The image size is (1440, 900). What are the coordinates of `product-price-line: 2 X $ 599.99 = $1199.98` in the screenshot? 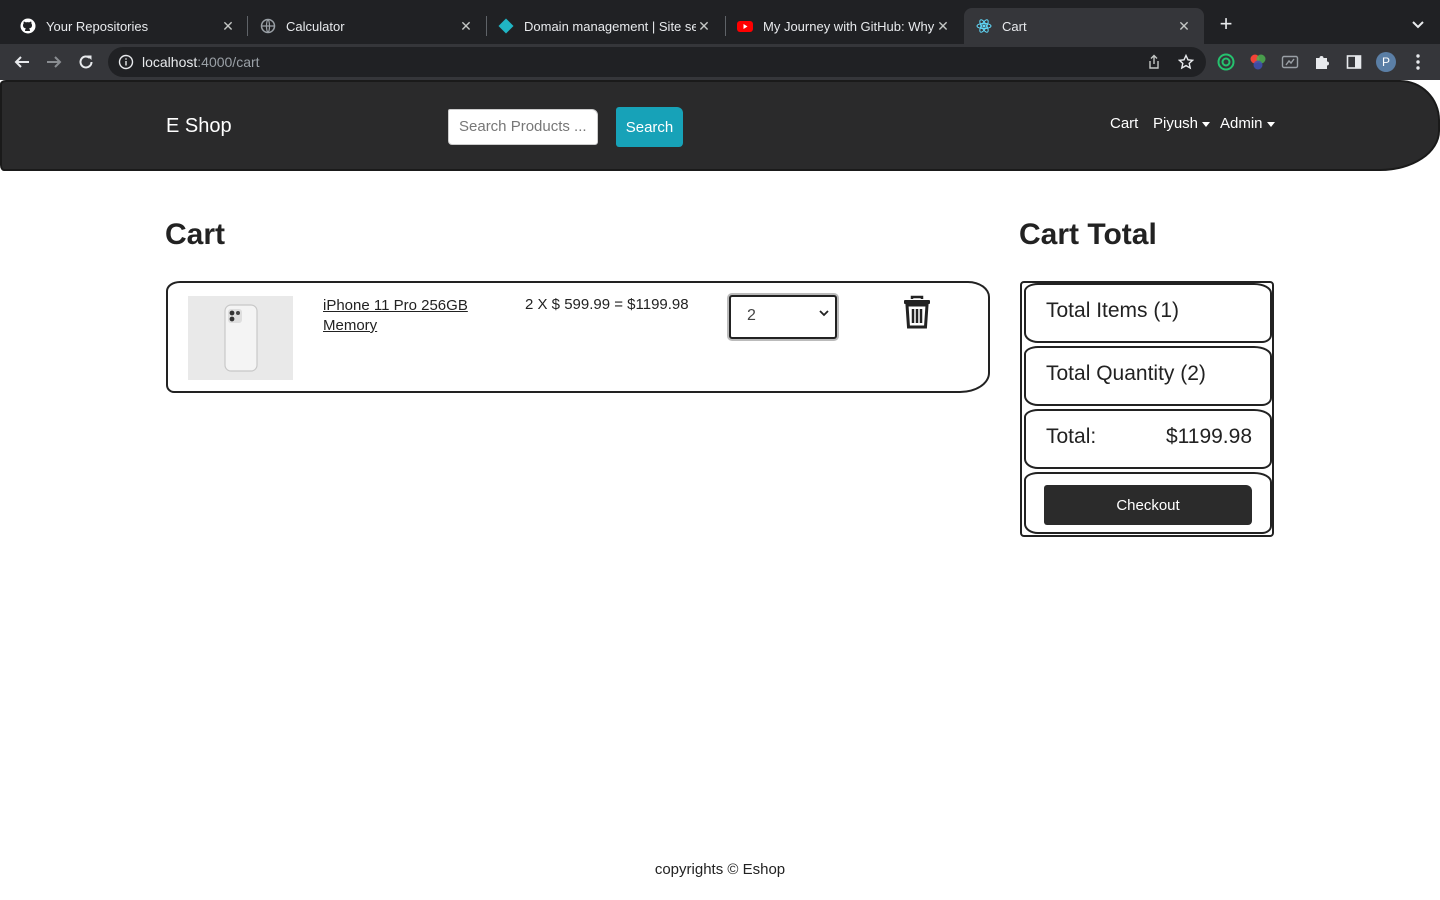 It's located at (607, 304).